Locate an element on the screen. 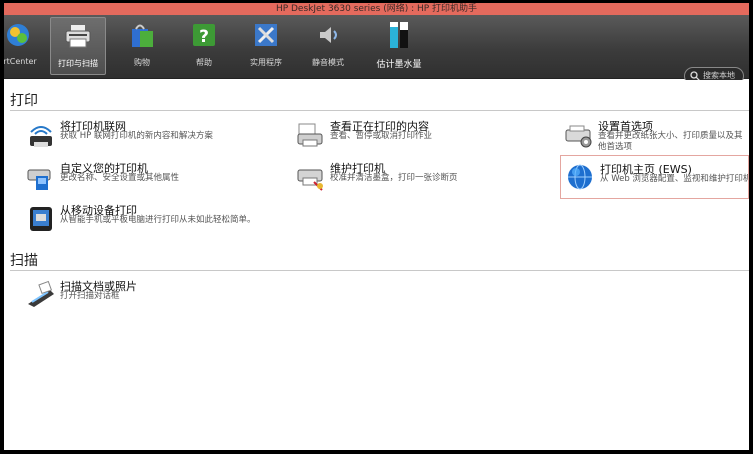  search-label: 搜索本地 is located at coordinates (719, 75).